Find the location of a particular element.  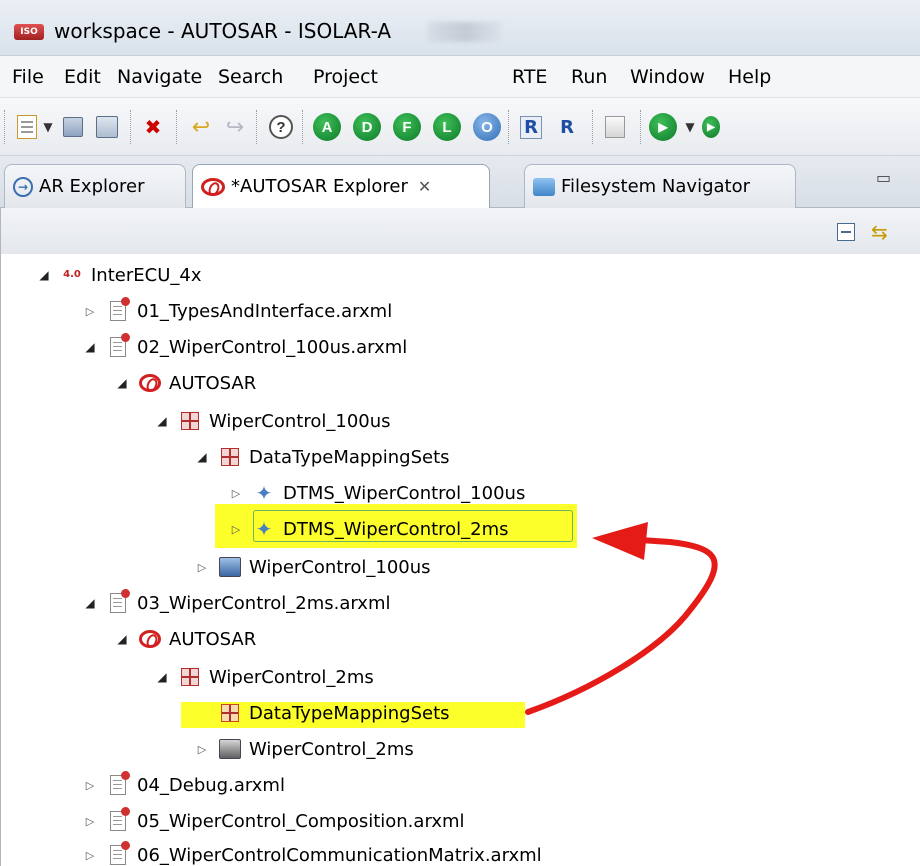

close-icon: ✕ is located at coordinates (424, 186).